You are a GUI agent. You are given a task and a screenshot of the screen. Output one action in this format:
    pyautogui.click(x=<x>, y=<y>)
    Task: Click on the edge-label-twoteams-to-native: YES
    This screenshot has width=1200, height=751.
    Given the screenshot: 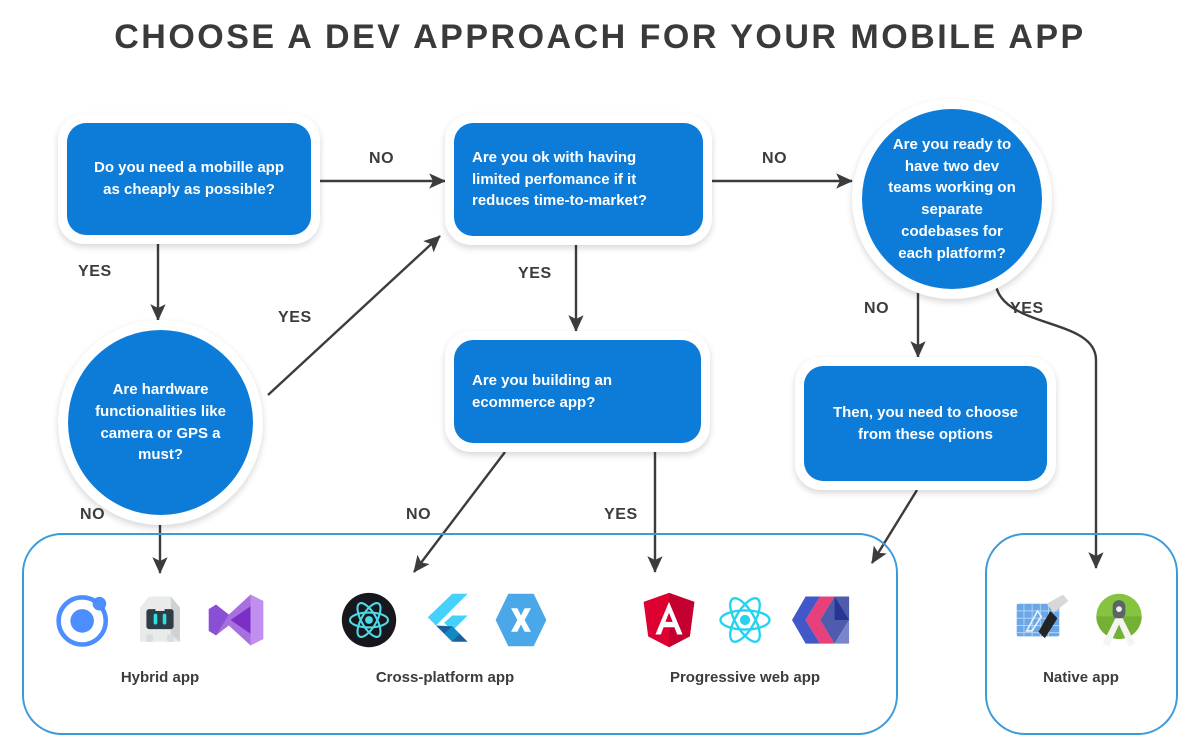 What is the action you would take?
    pyautogui.click(x=1027, y=308)
    